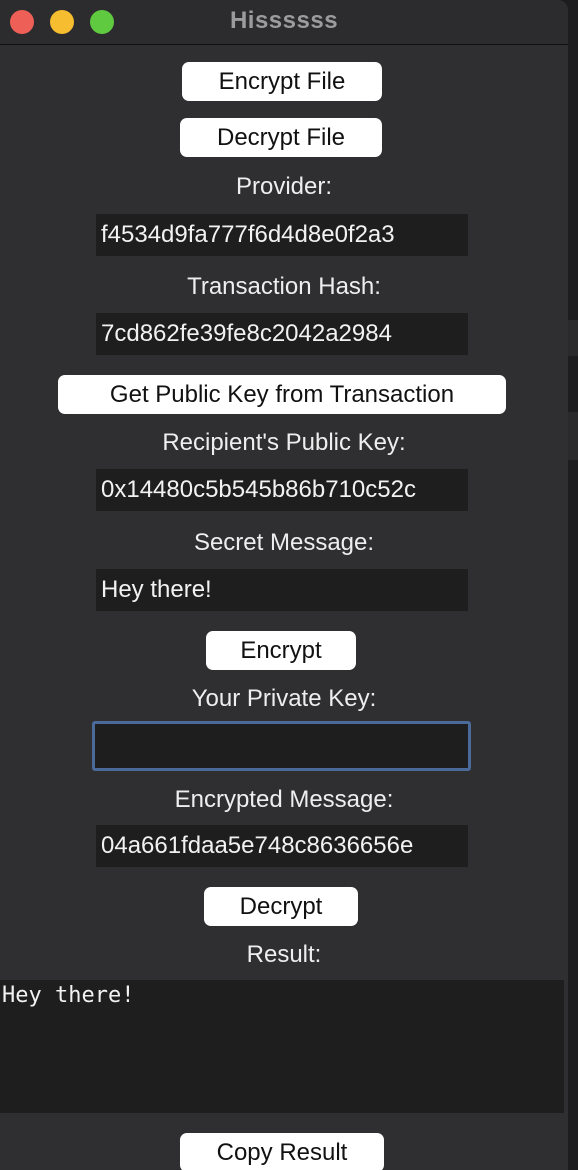 The image size is (578, 1170). Describe the element at coordinates (284, 442) in the screenshot. I see `recipient-public-key-label: Recipient's Public Key:` at that location.